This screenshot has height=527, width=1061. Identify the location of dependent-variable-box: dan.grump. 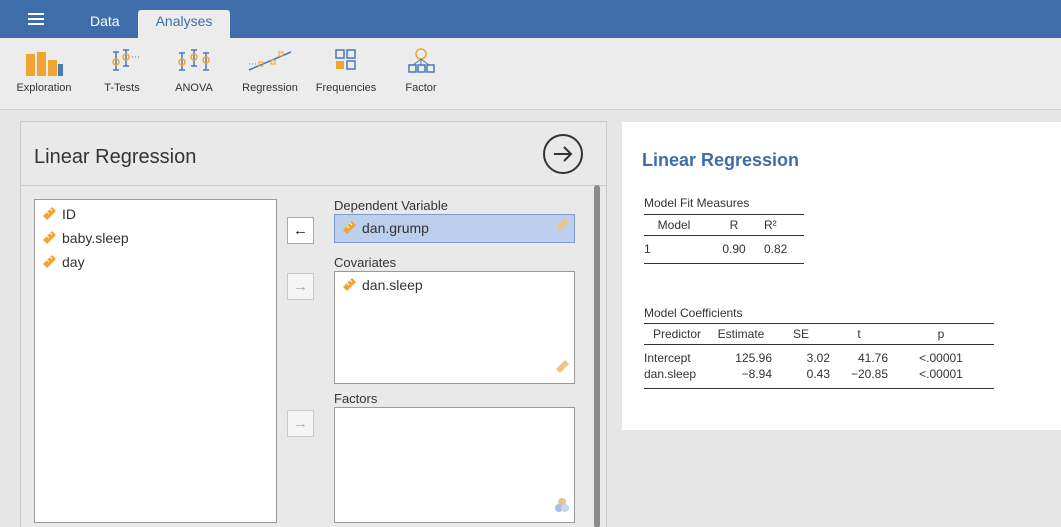
(454, 228).